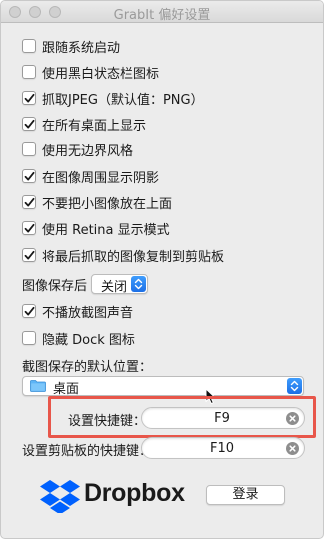  I want to click on option-borderless: 使用无边界风格, so click(78, 149).